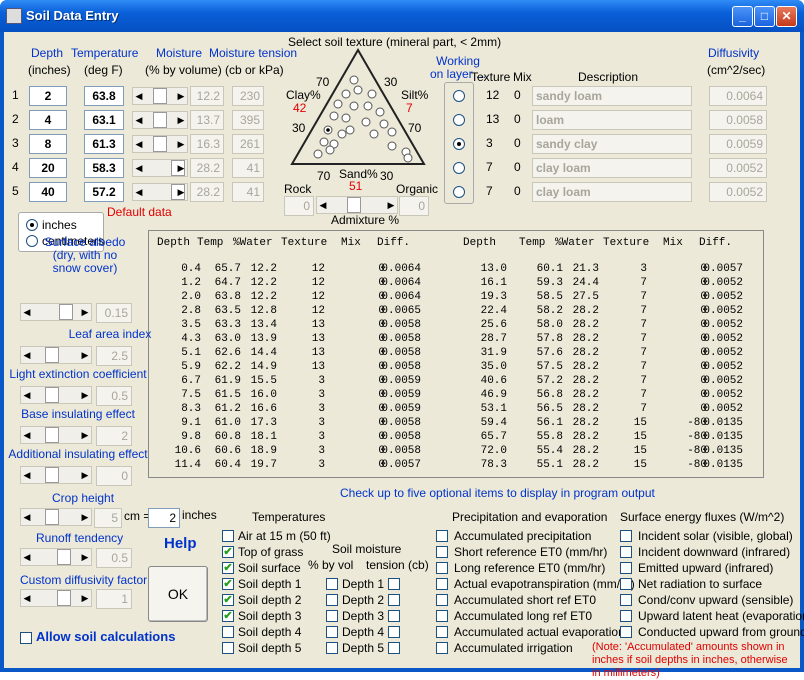  Describe the element at coordinates (299, 206) in the screenshot. I see `rock-value: 0` at that location.